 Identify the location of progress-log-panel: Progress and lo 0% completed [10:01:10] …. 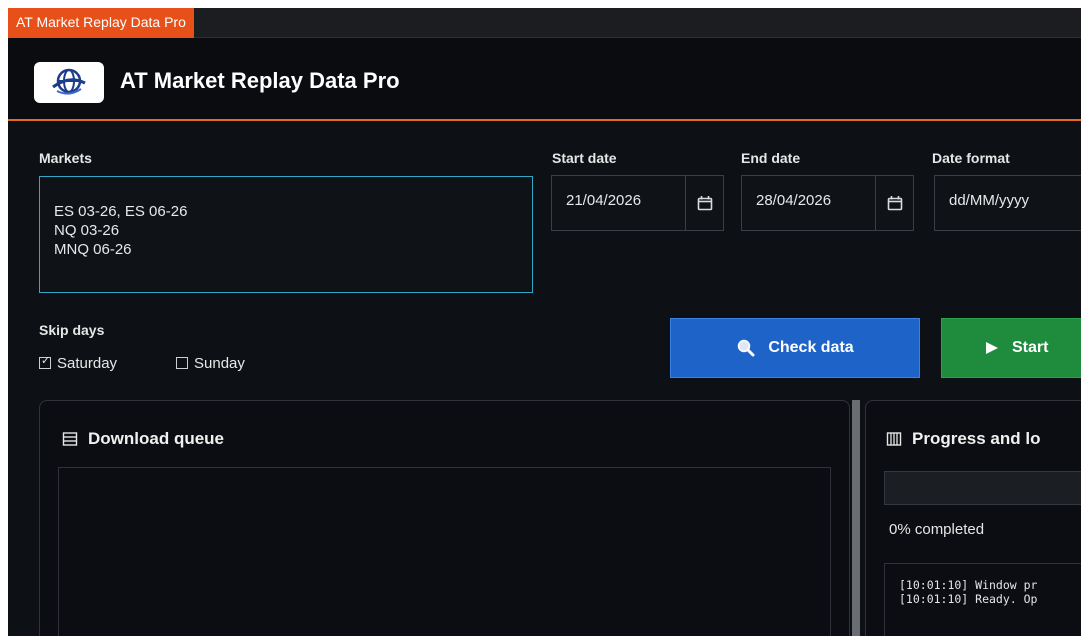
(973, 518).